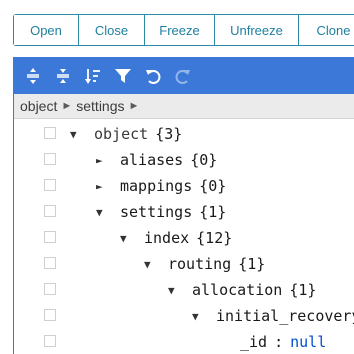  Describe the element at coordinates (156, 212) in the screenshot. I see `field-key: settings` at that location.